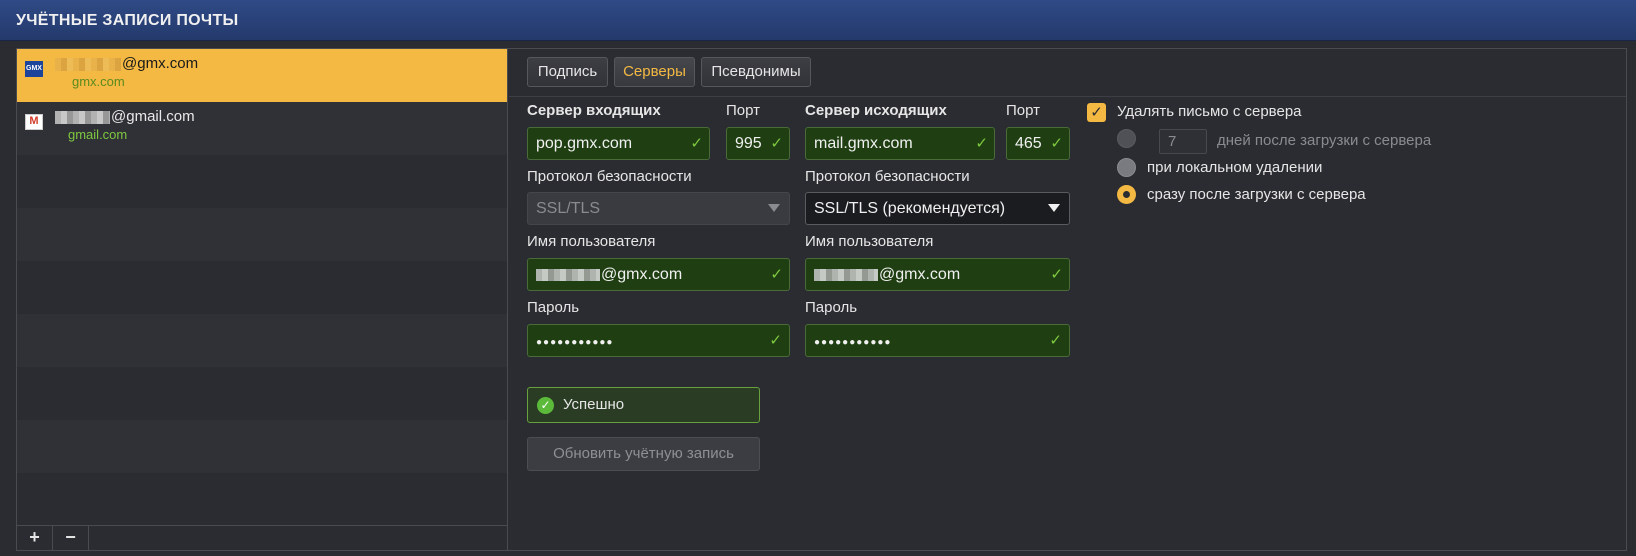 Image resolution: width=1636 pixels, height=556 pixels. I want to click on add-account-button: +, so click(35, 538).